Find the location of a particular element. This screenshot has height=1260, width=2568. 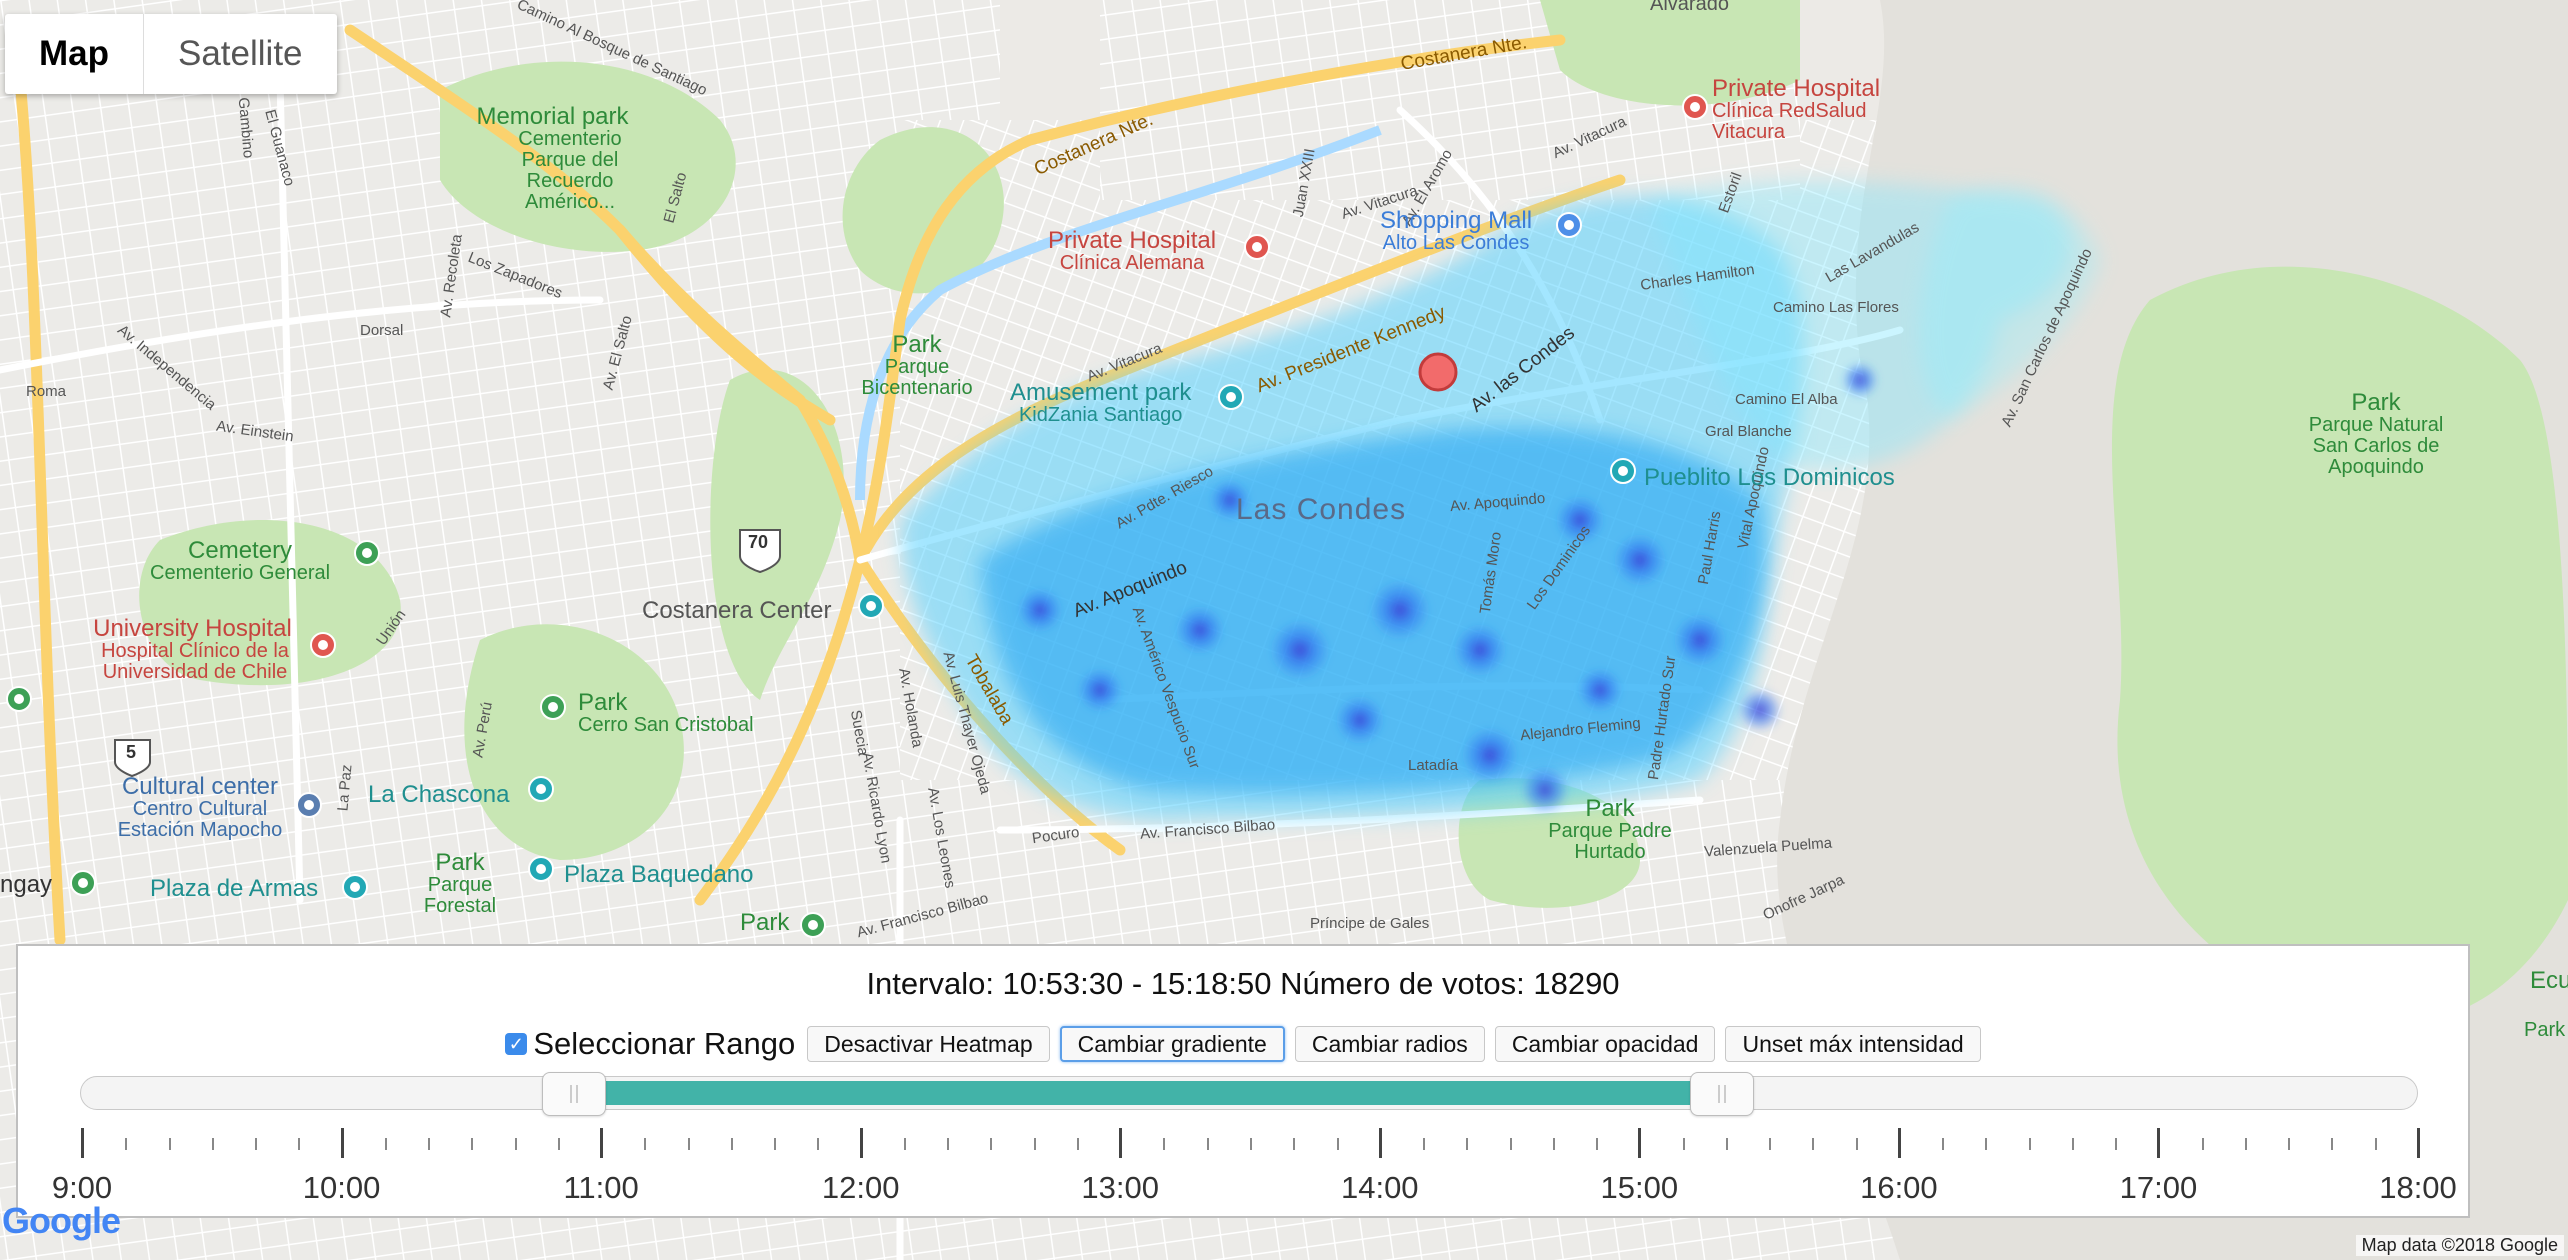

change-radius-button: Cambiar radios is located at coordinates (1389, 1044).